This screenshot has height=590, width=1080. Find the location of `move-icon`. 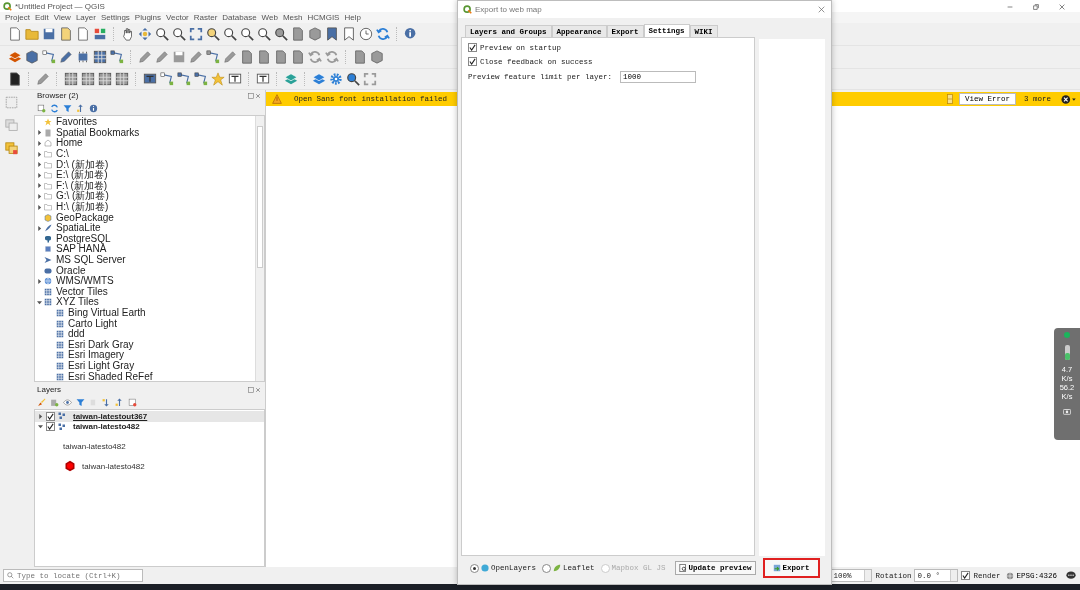

move-icon is located at coordinates (145, 34).